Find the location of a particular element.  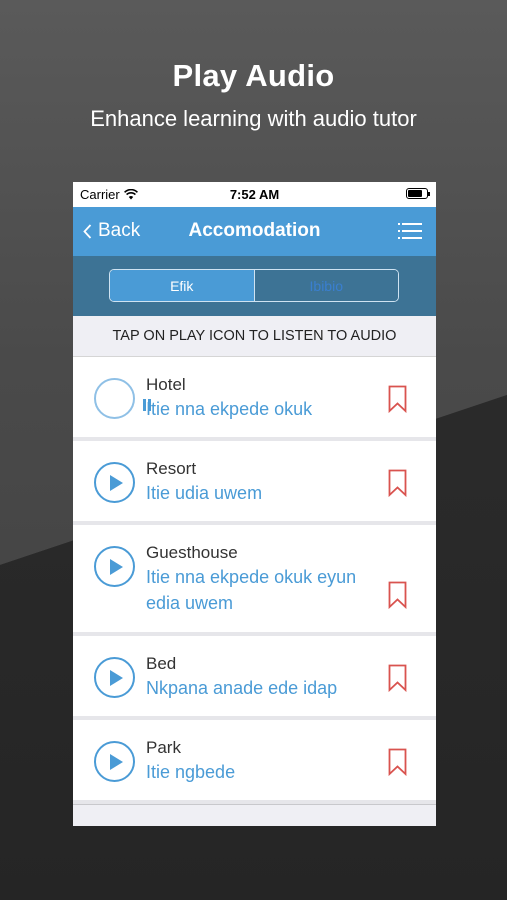

language-segment-area: Efik Ibibio is located at coordinates (254, 286).